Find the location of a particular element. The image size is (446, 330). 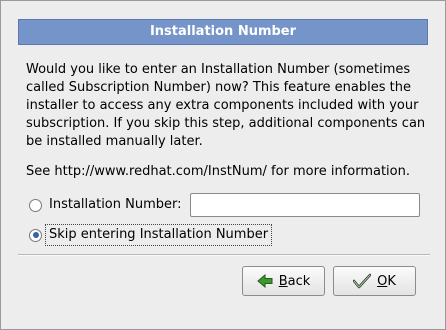

installation-number-input is located at coordinates (305, 205).